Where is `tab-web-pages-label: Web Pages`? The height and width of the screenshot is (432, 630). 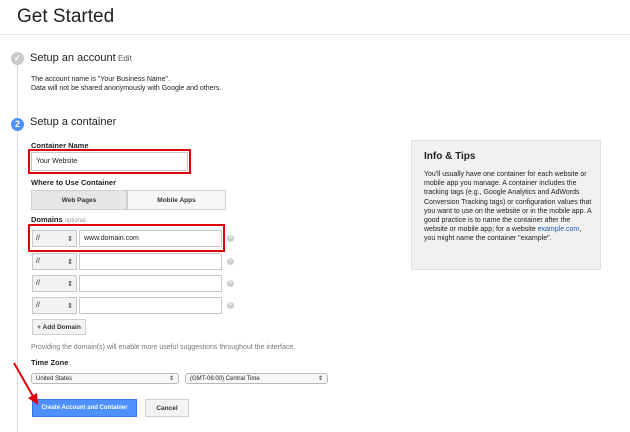
tab-web-pages-label: Web Pages is located at coordinates (79, 200).